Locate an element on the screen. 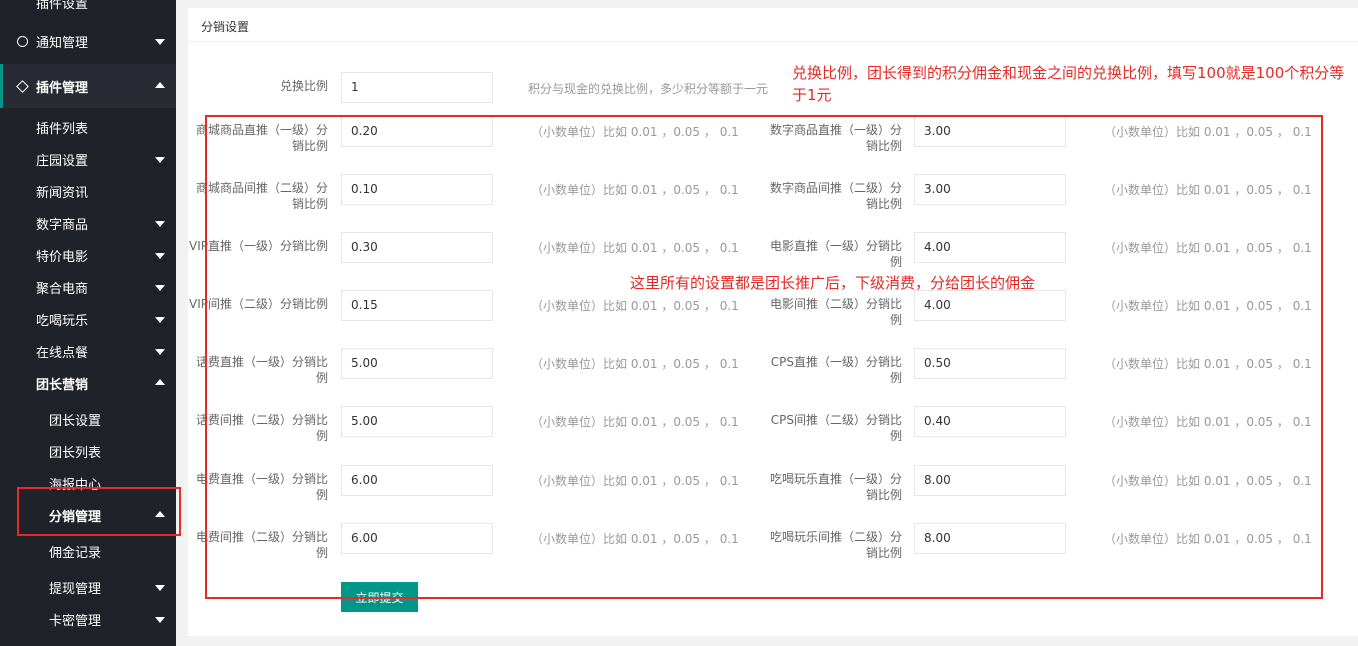  sidebar-item: 数字商品 is located at coordinates (88, 223).